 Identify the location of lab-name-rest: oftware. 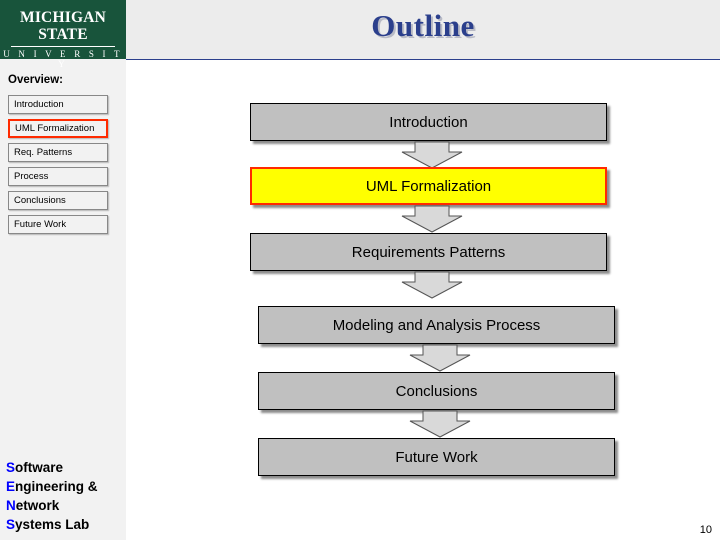
(39, 467).